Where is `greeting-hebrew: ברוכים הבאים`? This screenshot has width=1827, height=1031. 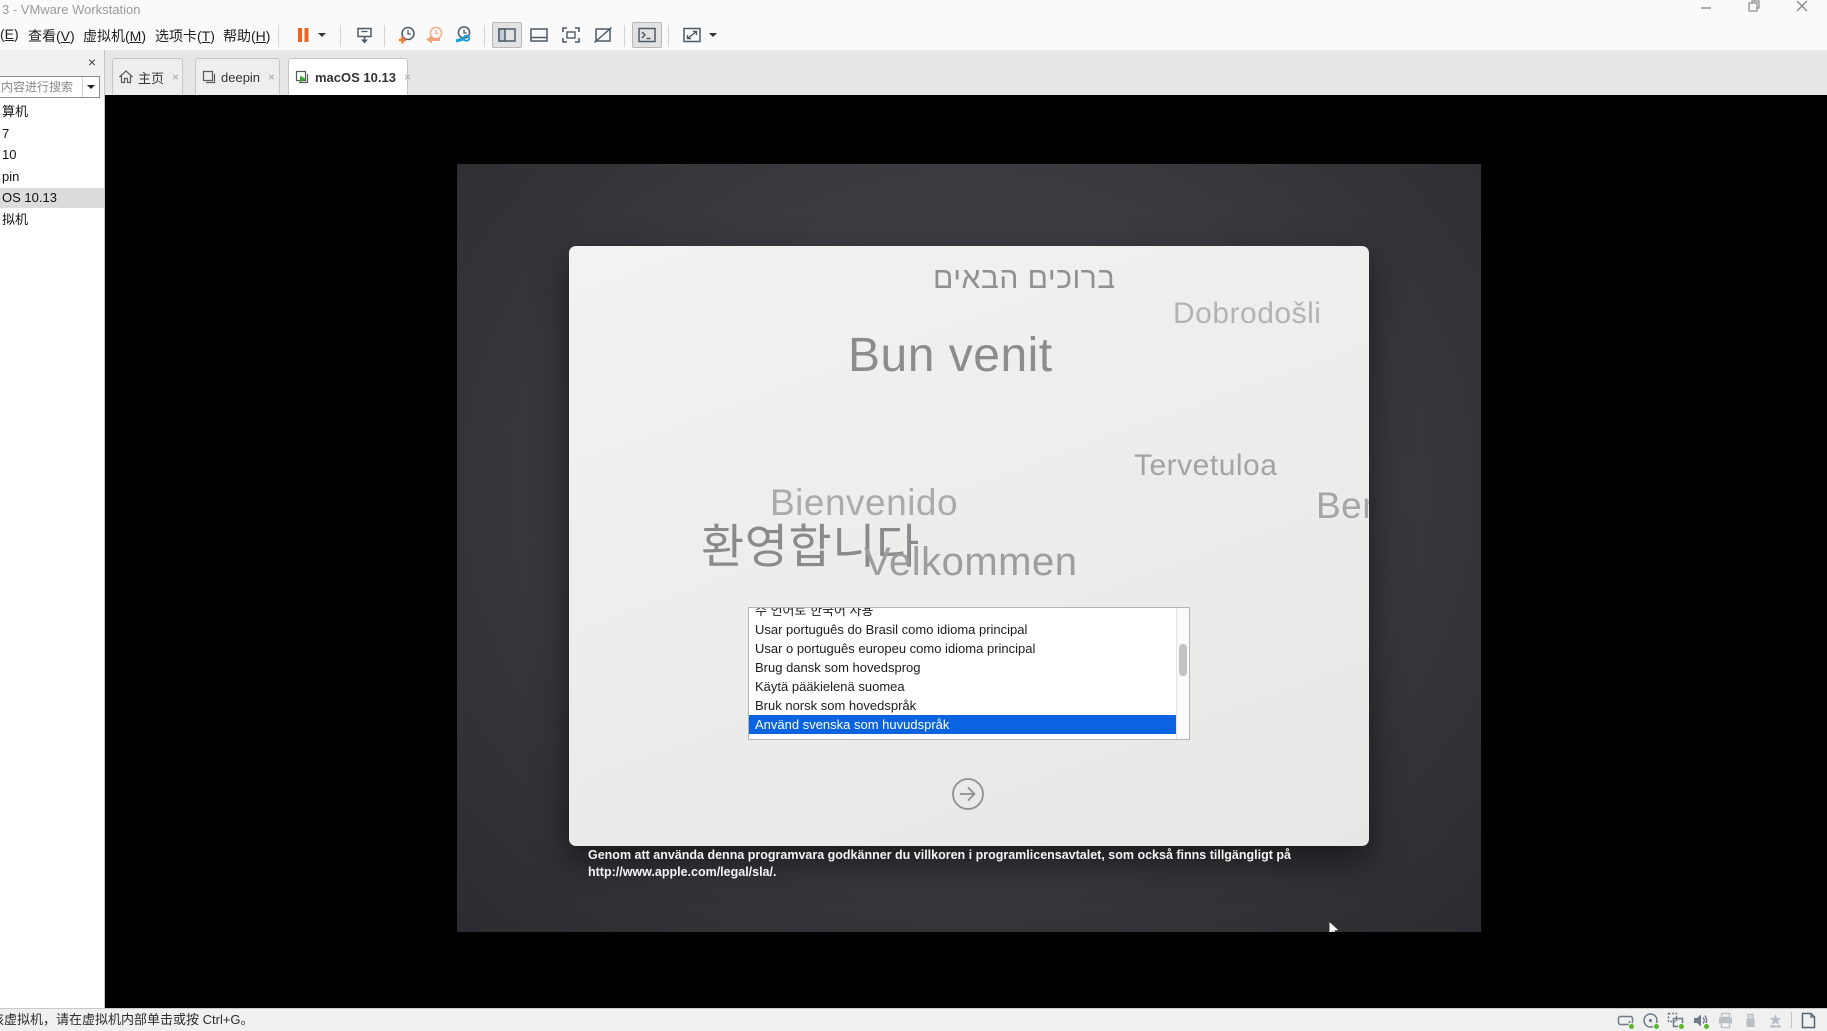
greeting-hebrew: ברוכים הבאים is located at coordinates (1024, 278).